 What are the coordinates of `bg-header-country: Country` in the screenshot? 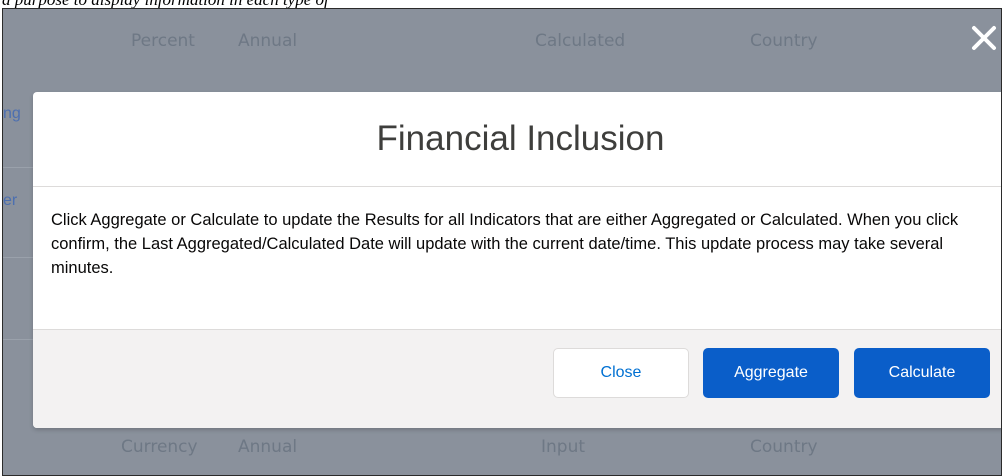 It's located at (784, 41).